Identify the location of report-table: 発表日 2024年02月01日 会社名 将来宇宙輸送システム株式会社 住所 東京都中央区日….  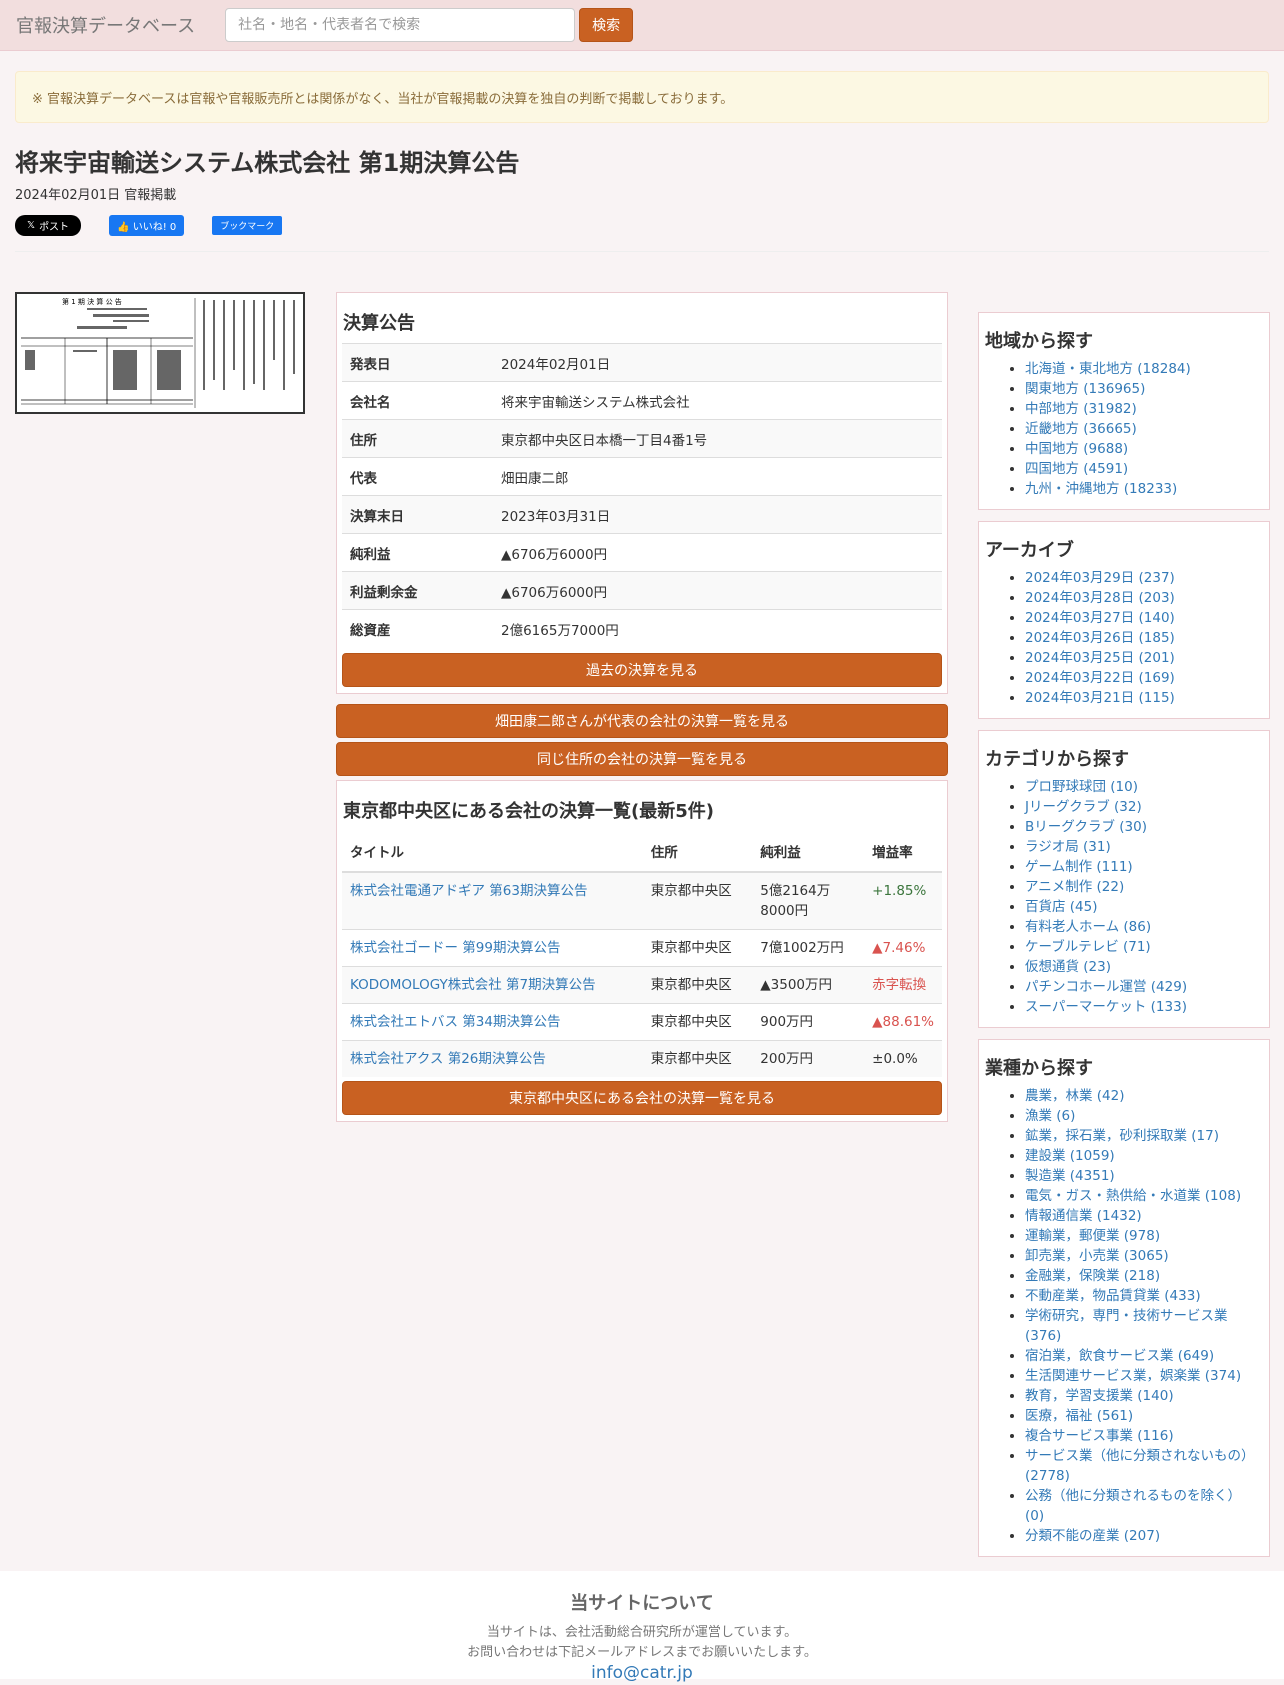
(642, 495).